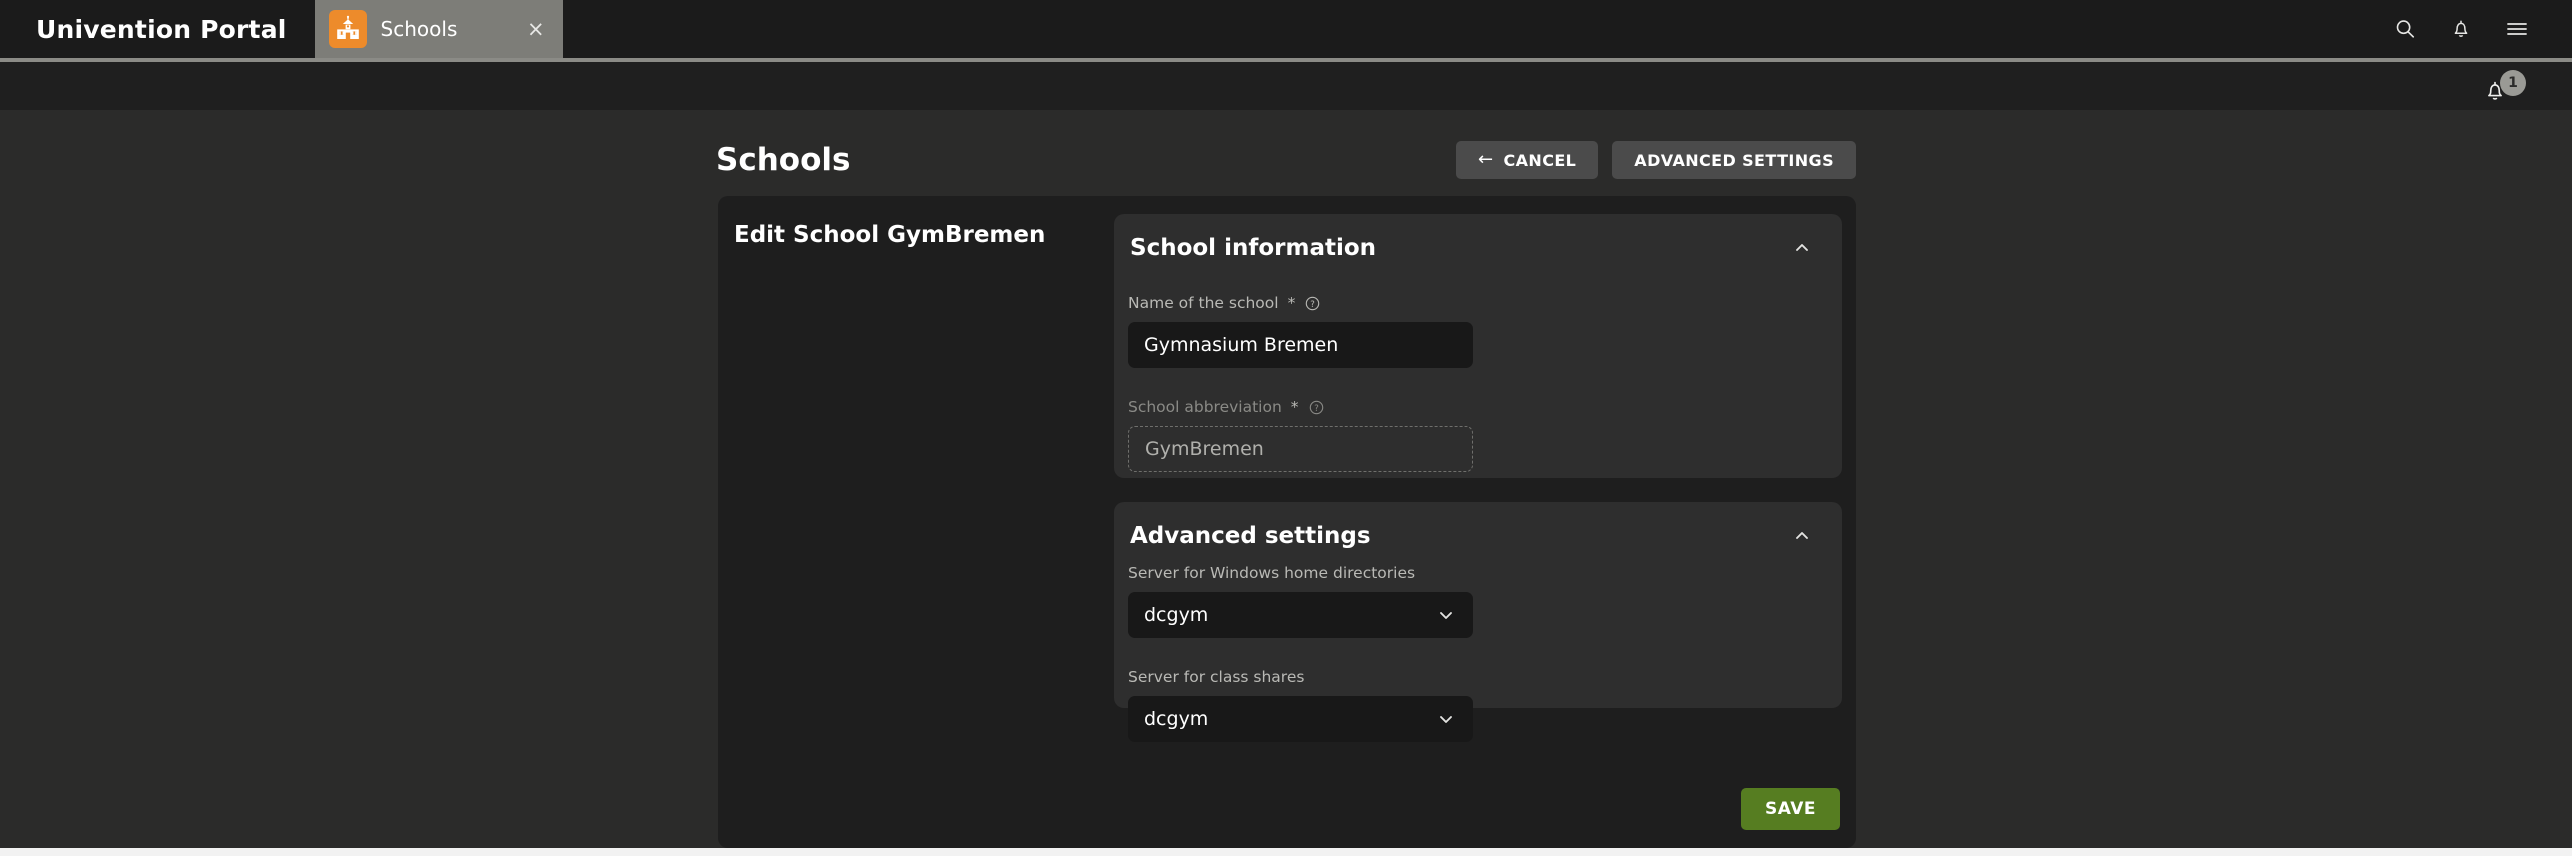 The width and height of the screenshot is (2572, 856). I want to click on page-title: Schools, so click(783, 160).